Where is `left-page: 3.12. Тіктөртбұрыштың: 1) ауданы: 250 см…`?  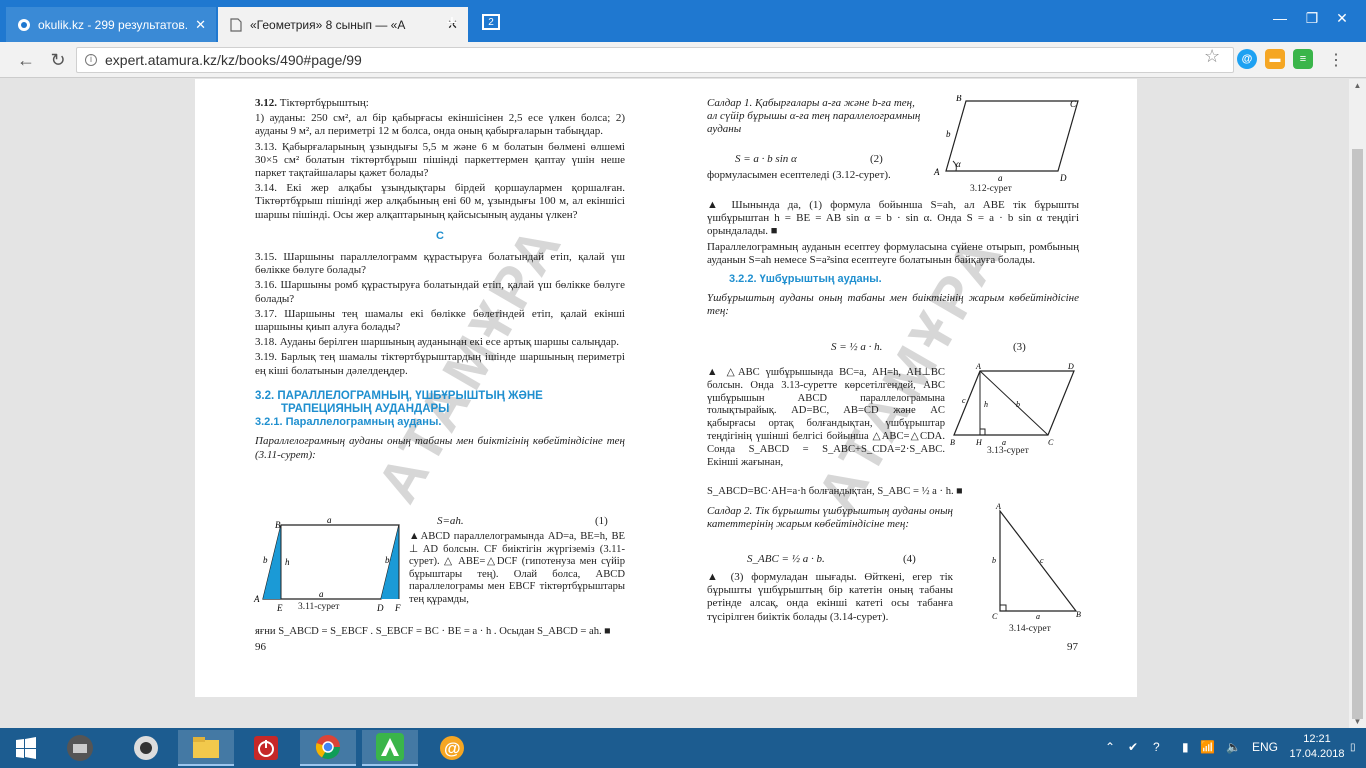
left-page: 3.12. Тіктөртбұрыштың: 1) ауданы: 250 см… is located at coordinates (440, 280).